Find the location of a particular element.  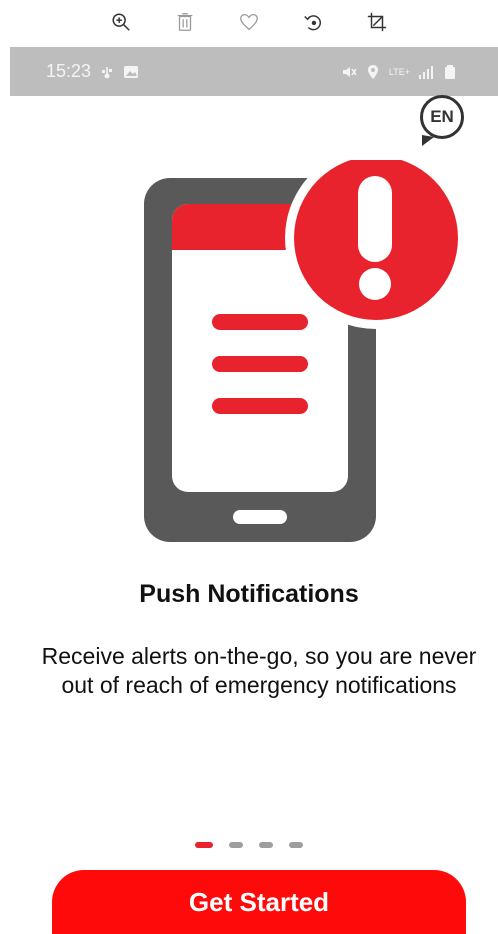

get-started-button: Get Started is located at coordinates (259, 902).